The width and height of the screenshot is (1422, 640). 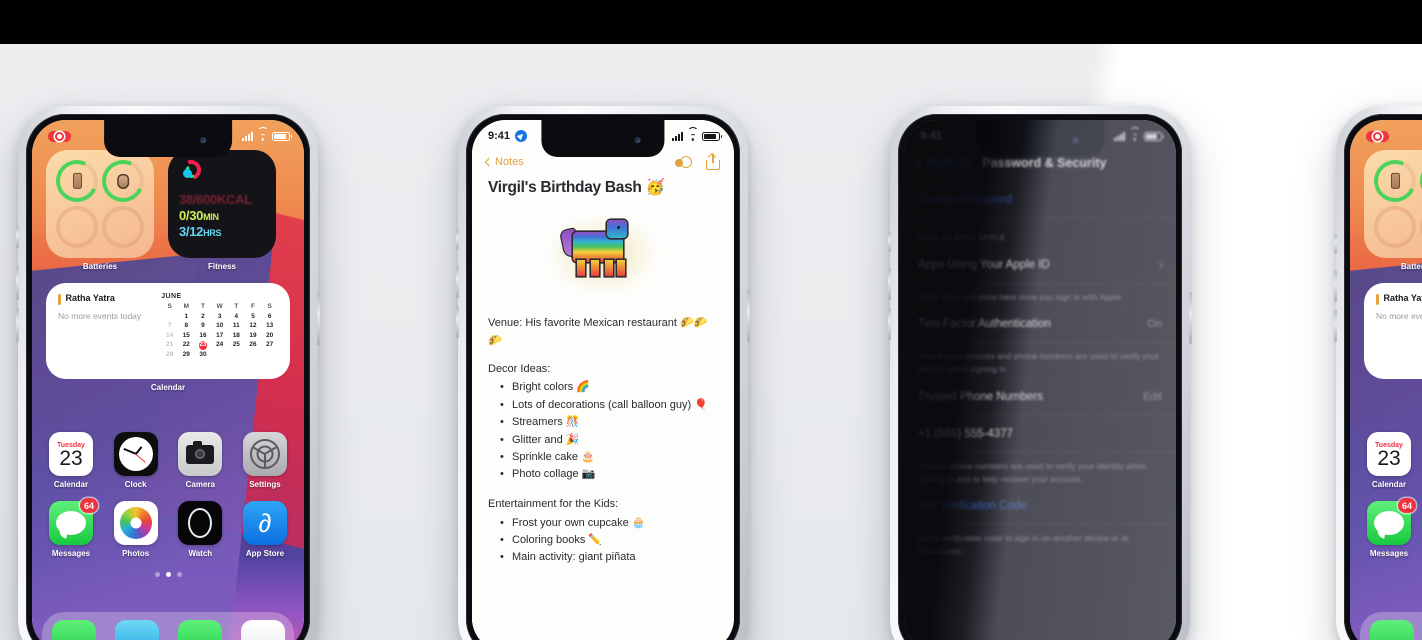 What do you see at coordinates (71, 523) in the screenshot?
I see `message-bubble-icon` at bounding box center [71, 523].